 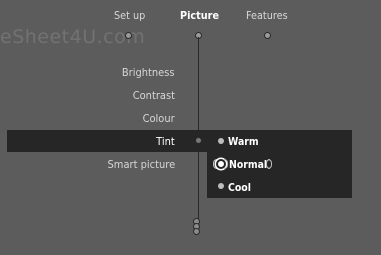 I want to click on option-warm: Warm, so click(x=243, y=141).